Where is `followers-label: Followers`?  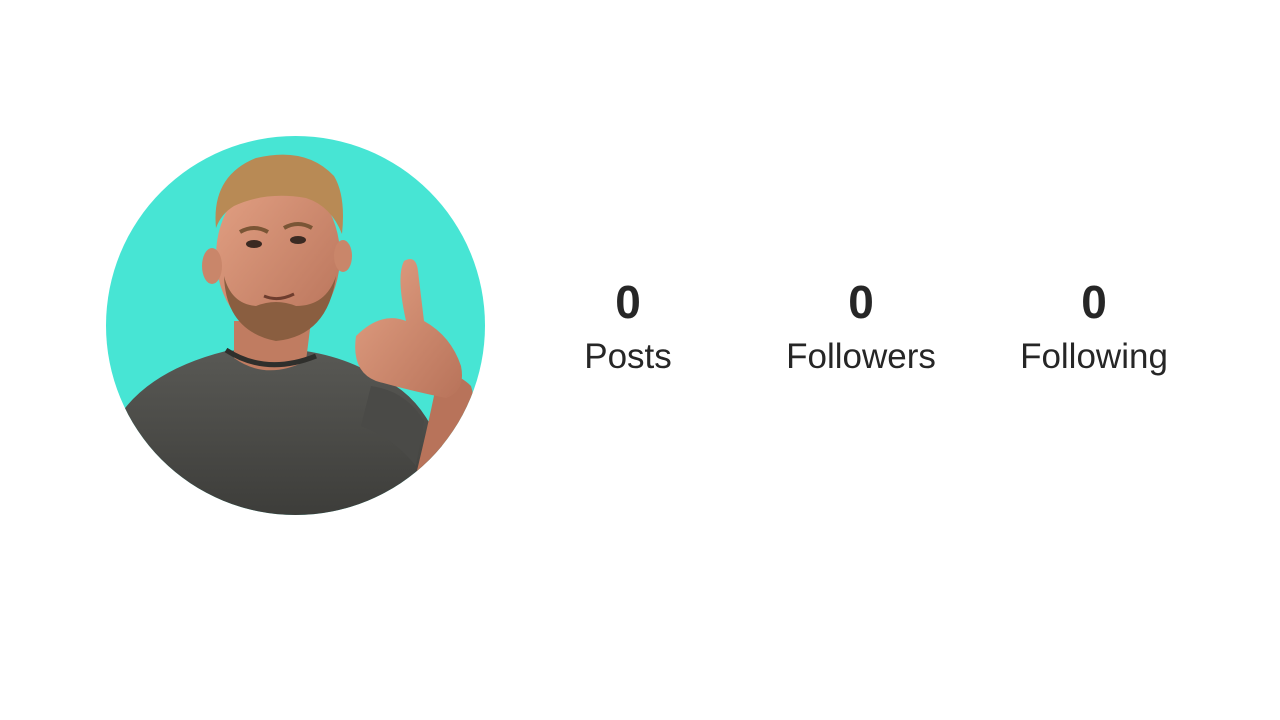 followers-label: Followers is located at coordinates (861, 356).